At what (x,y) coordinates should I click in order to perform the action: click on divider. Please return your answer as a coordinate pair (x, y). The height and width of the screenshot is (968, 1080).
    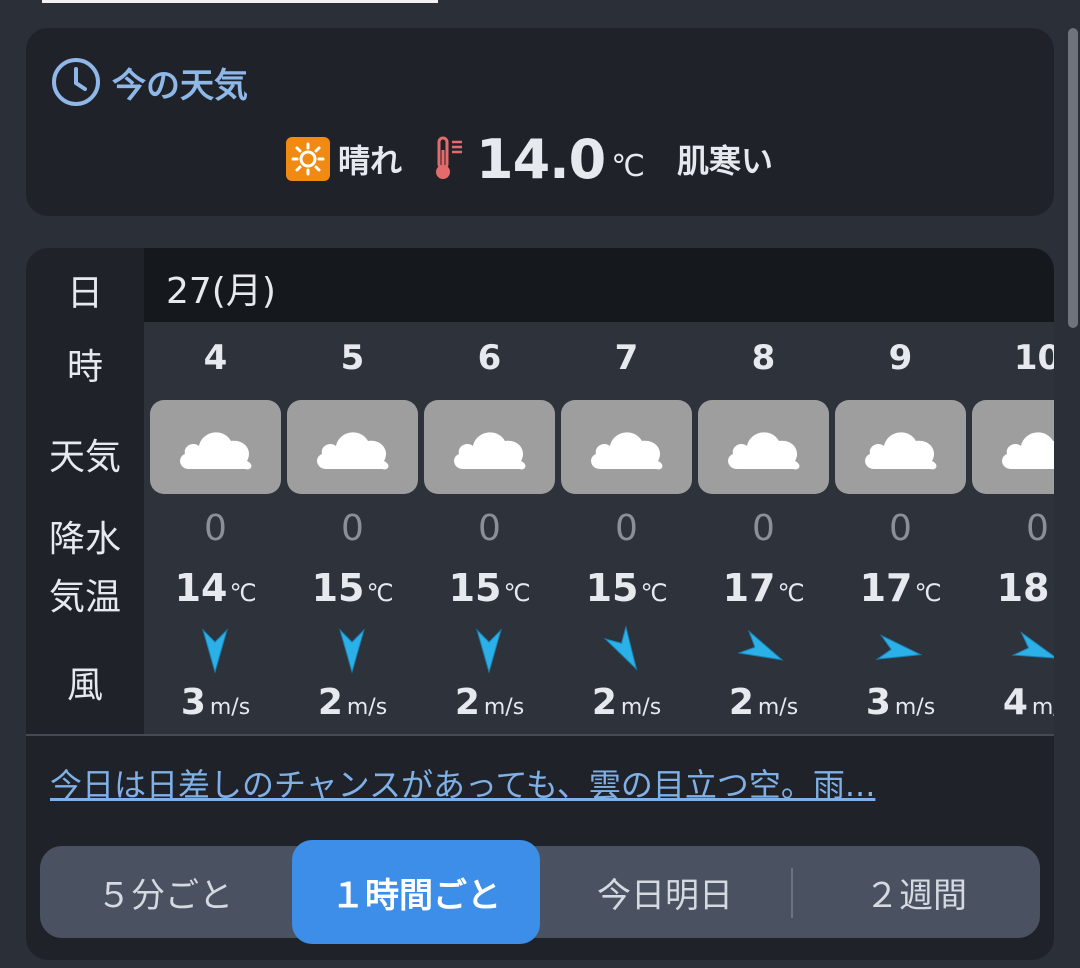
    Looking at the image, I should click on (540, 735).